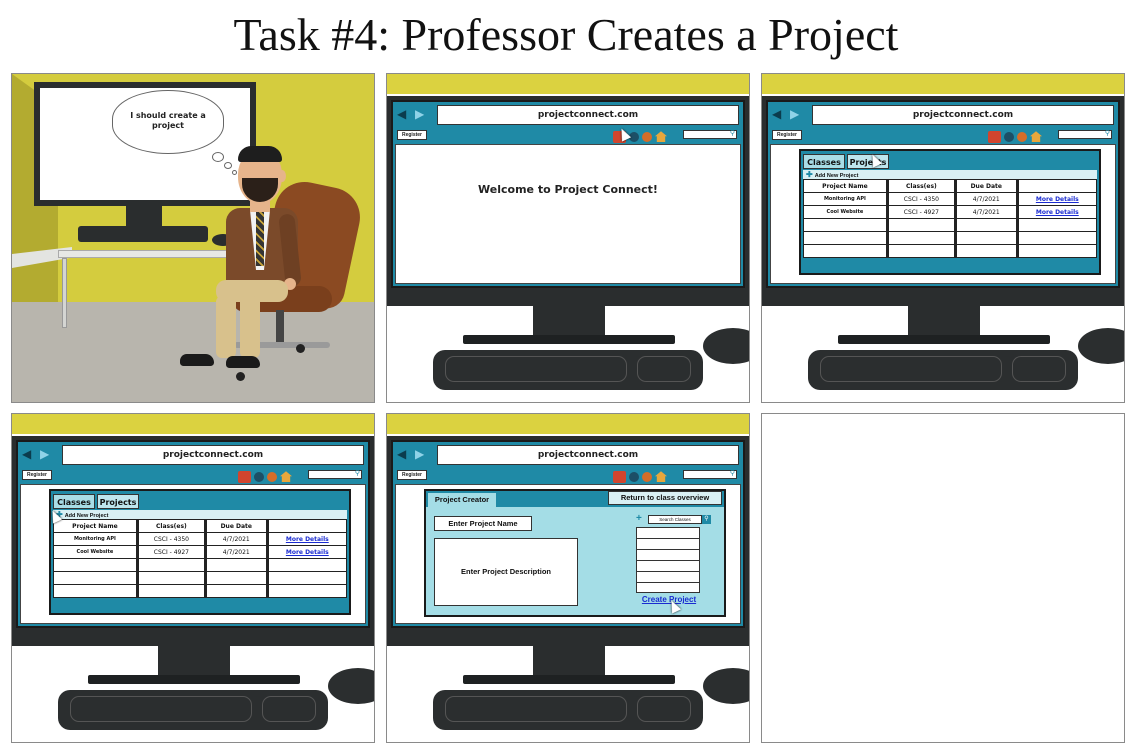 This screenshot has height=745, width=1132. I want to click on professor-ear, so click(282, 176).